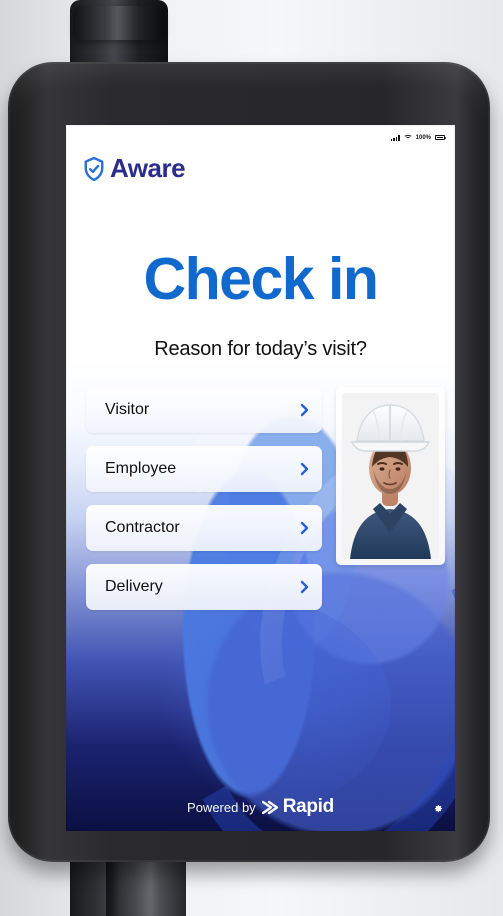  What do you see at coordinates (119, 23) in the screenshot?
I see `pole-cap` at bounding box center [119, 23].